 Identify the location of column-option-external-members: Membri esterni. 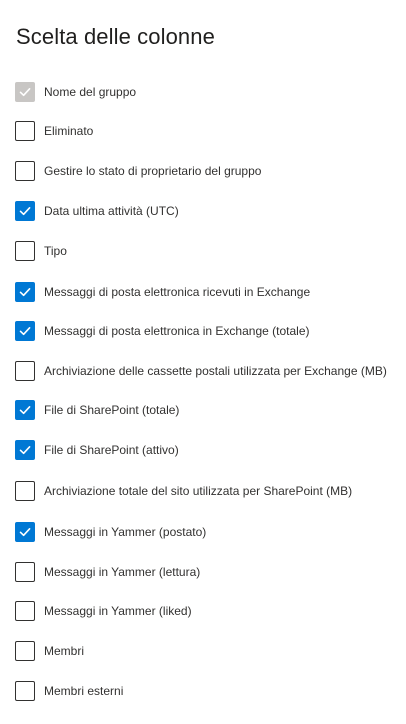
(207, 691).